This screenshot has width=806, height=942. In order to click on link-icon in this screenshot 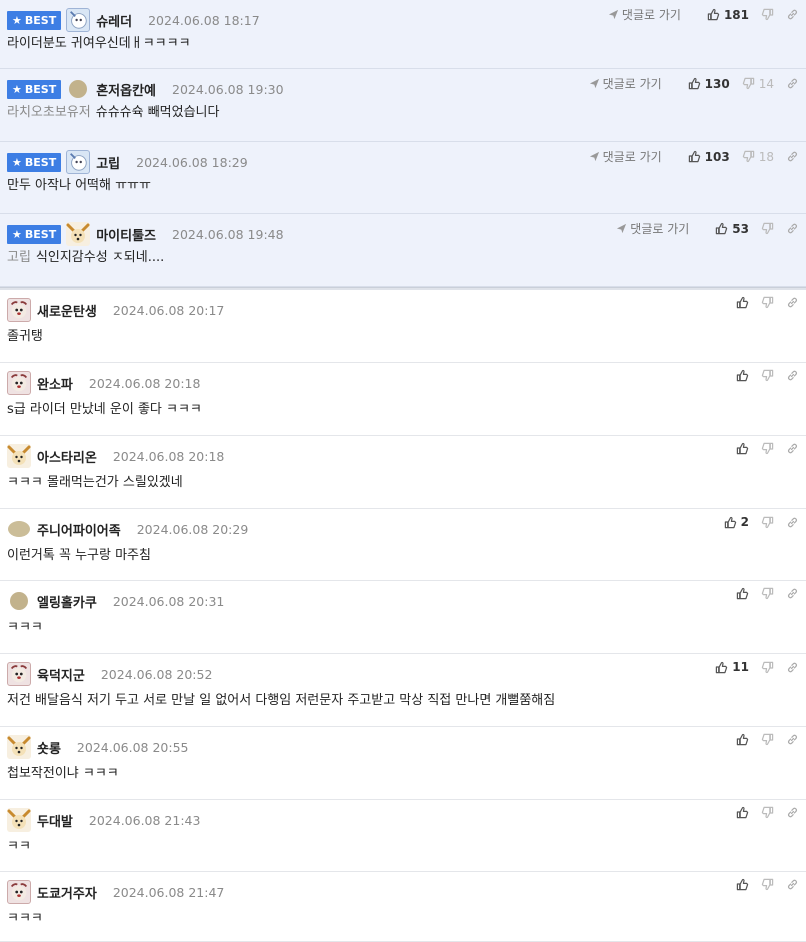, I will do `click(792, 812)`.